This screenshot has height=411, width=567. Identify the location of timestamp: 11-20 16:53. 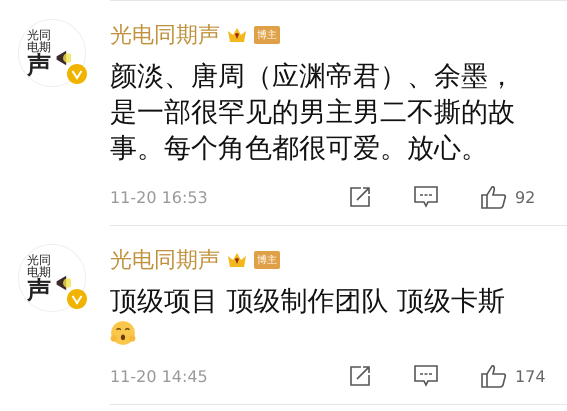
(159, 197).